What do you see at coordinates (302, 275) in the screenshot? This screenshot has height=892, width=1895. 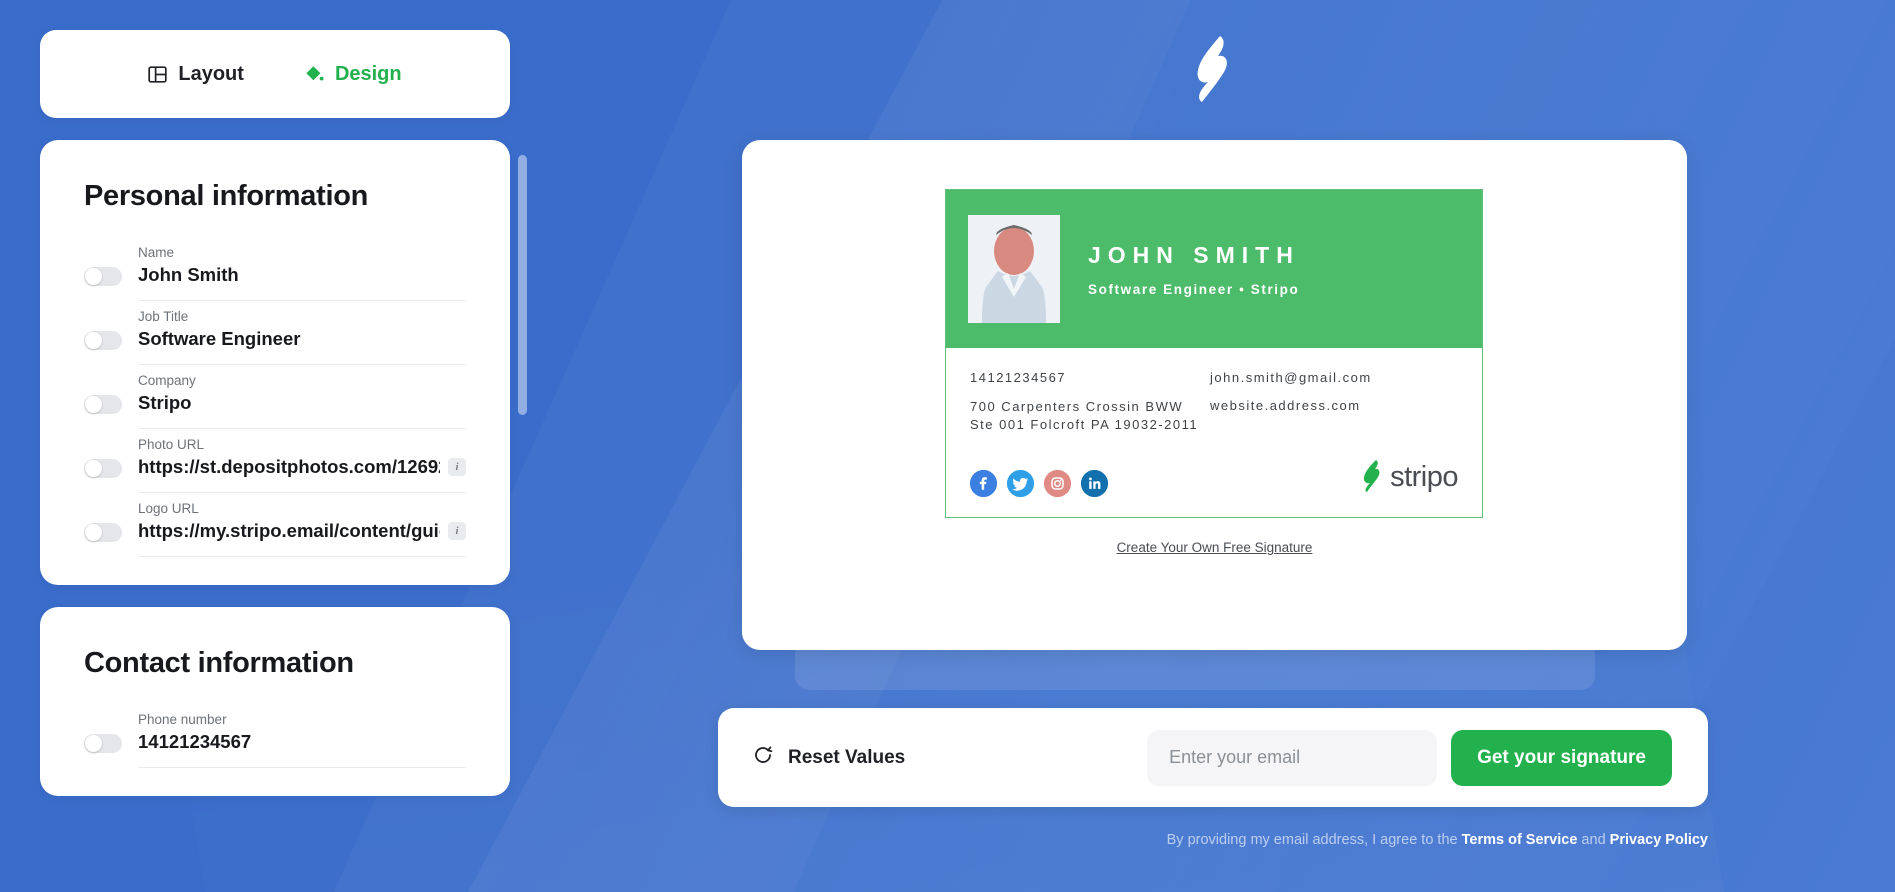 I see `input-name: John Smith` at bounding box center [302, 275].